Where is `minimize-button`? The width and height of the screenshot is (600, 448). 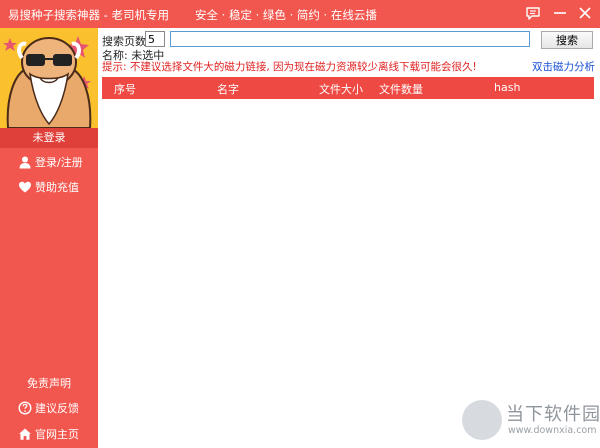
minimize-button is located at coordinates (560, 13).